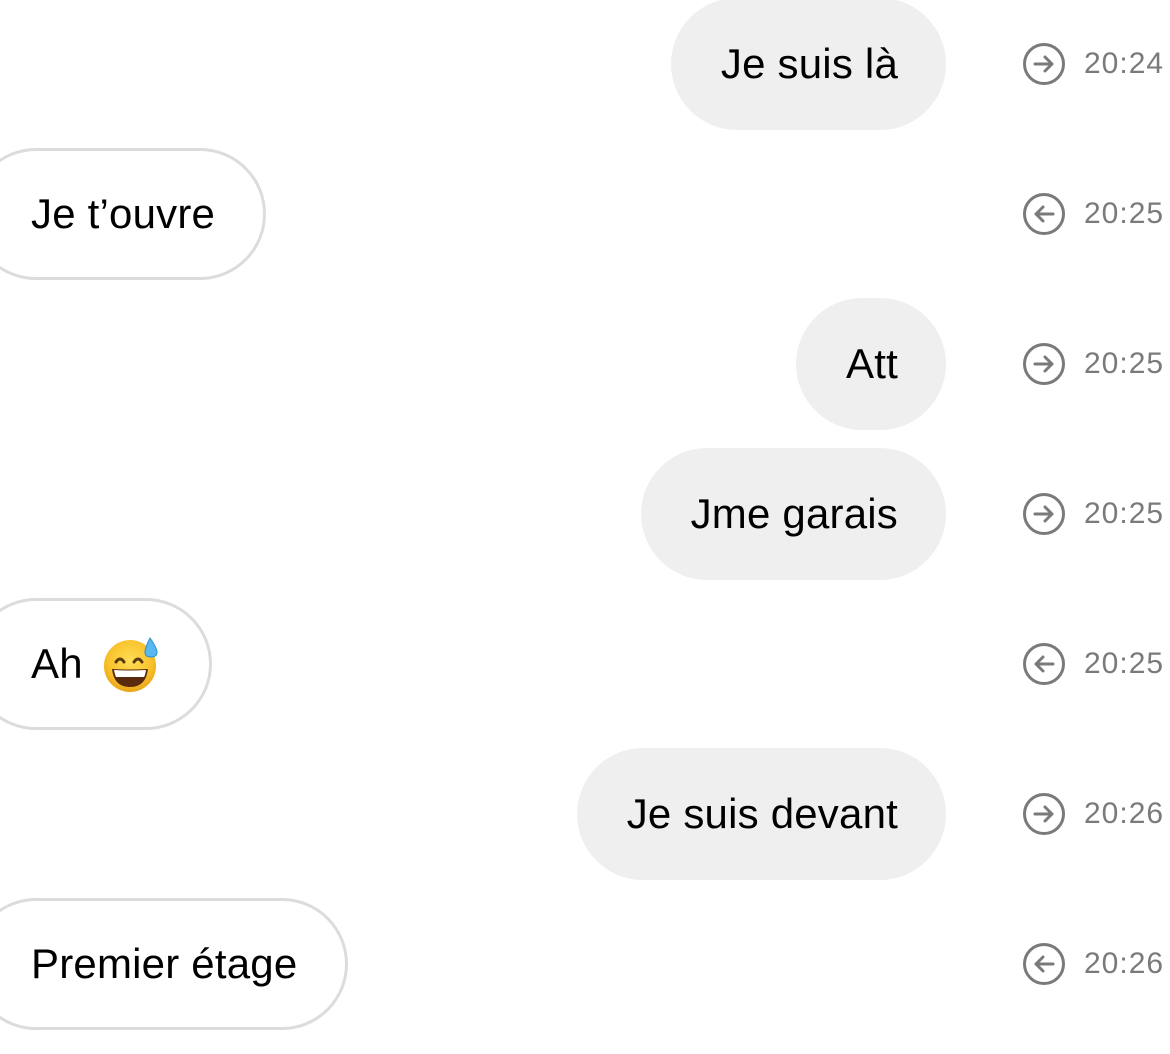 This screenshot has height=1054, width=1170. I want to click on sent-message-bubble: Att, so click(871, 364).